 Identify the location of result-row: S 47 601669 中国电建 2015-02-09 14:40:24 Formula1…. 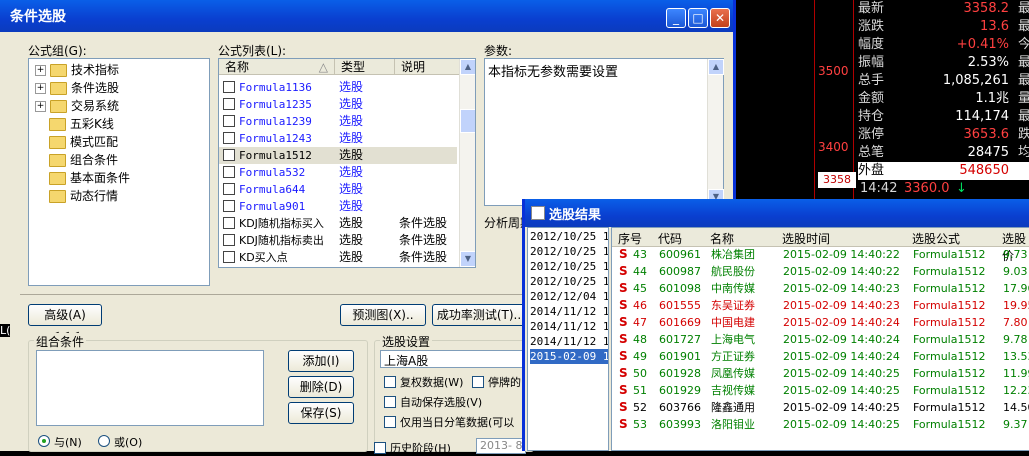
(821, 322).